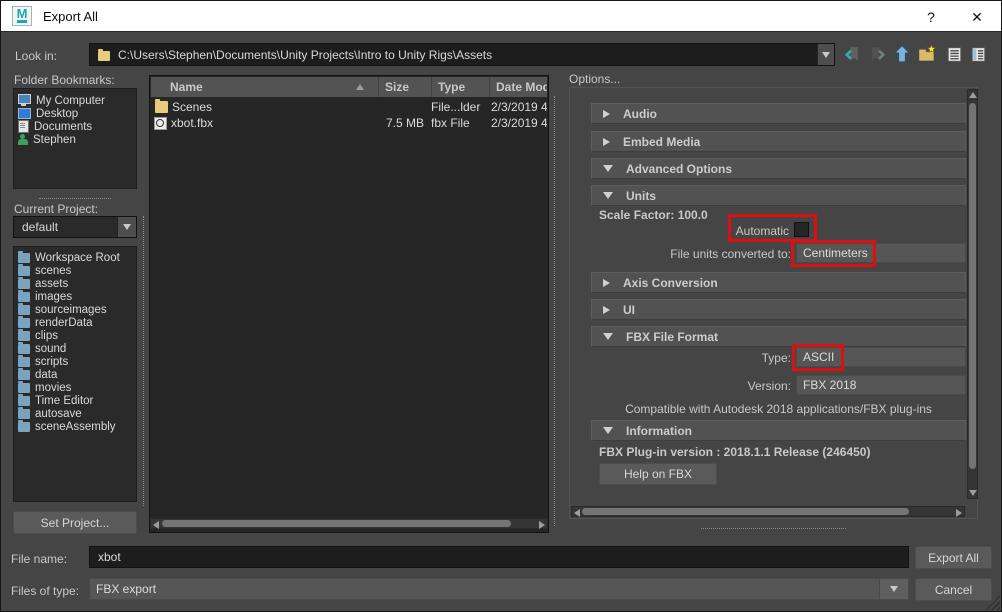  Describe the element at coordinates (75, 322) in the screenshot. I see `project-folder-item: renderData` at that location.